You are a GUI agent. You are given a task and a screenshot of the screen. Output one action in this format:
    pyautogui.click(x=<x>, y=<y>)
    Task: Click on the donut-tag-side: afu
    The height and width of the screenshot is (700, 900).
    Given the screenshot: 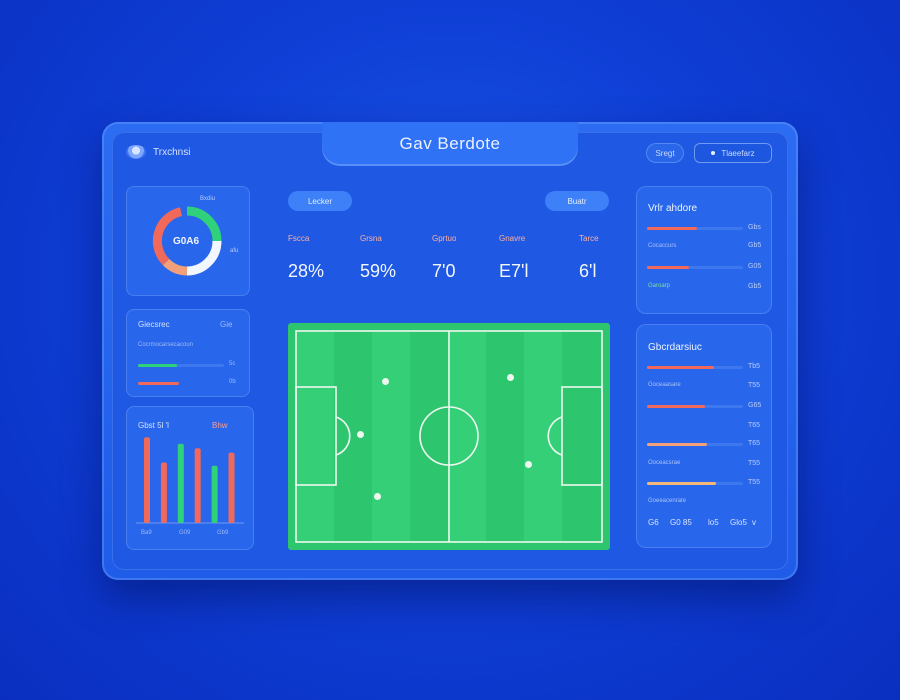 What is the action you would take?
    pyautogui.click(x=234, y=251)
    